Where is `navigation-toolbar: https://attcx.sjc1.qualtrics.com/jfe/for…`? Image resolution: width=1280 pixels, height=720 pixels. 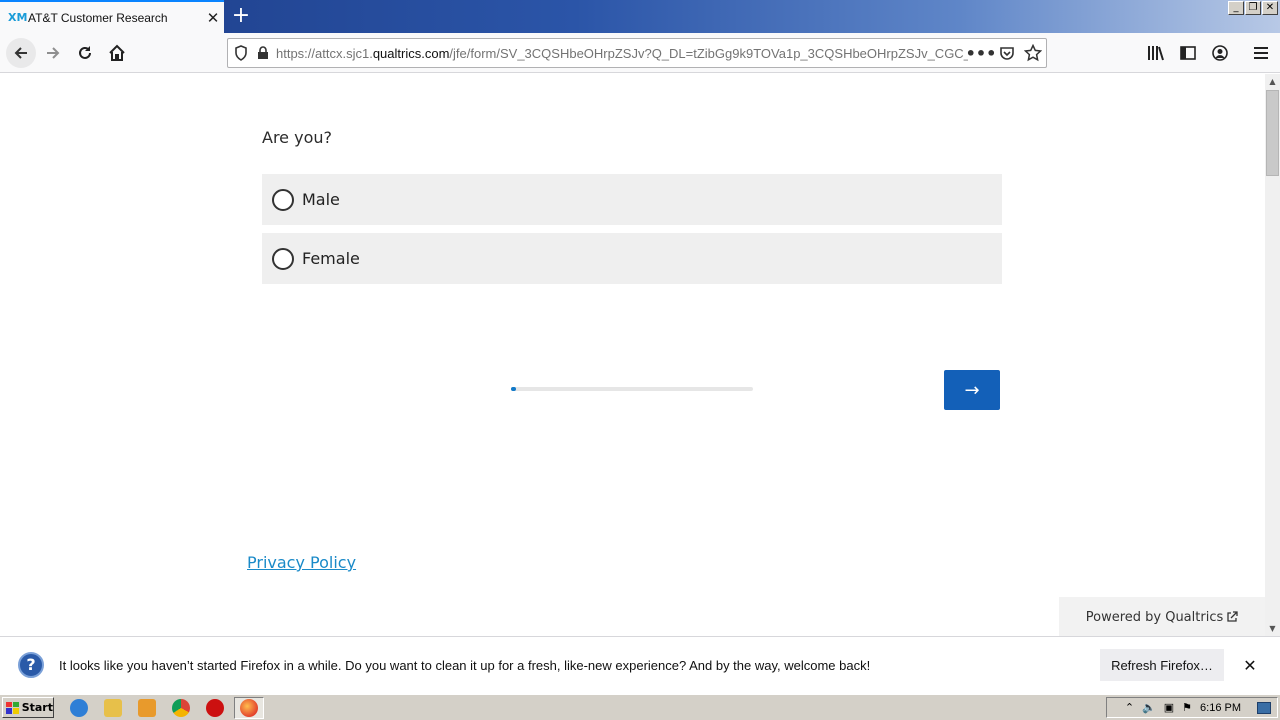
navigation-toolbar: https://attcx.sjc1.qualtrics.com/jfe/for… is located at coordinates (640, 53).